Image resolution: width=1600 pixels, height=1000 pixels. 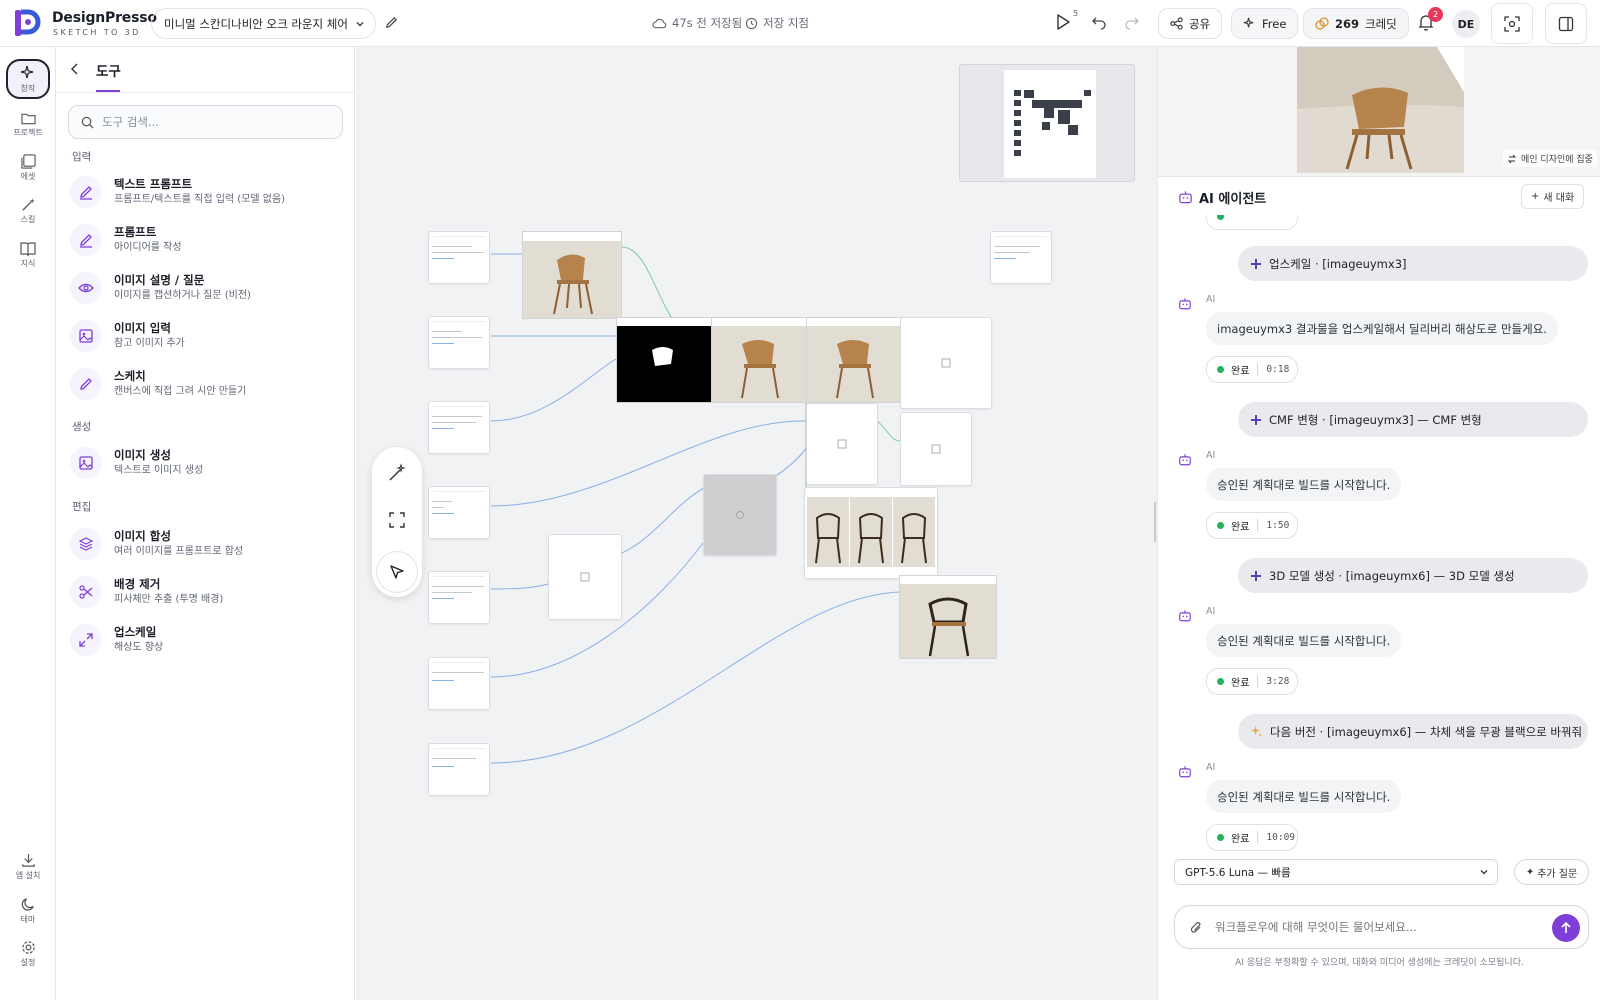 What do you see at coordinates (205, 240) in the screenshot?
I see `tool-prompt: 프롬프트 아이디어를 작성` at bounding box center [205, 240].